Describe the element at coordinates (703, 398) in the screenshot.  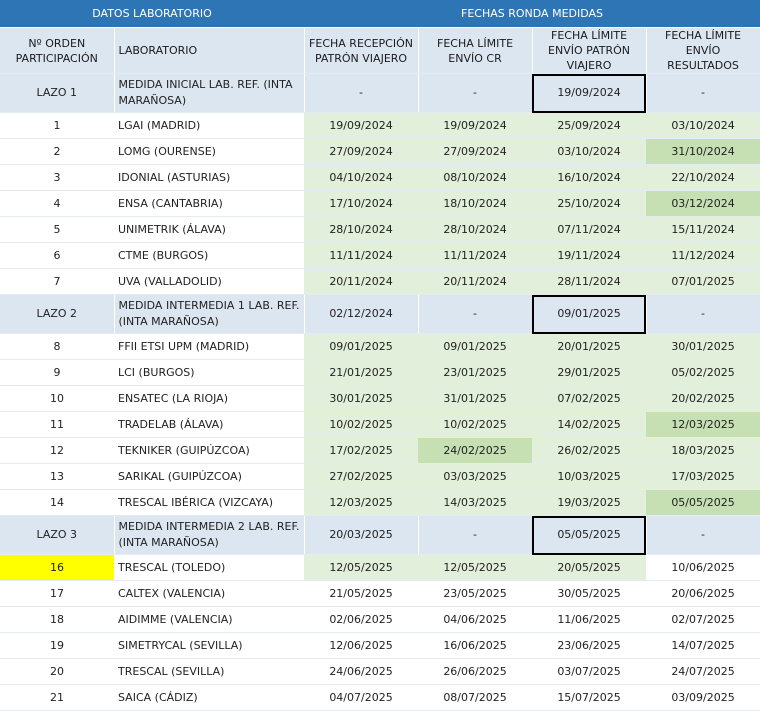
I see `cell-resultados: 20/02/2025` at that location.